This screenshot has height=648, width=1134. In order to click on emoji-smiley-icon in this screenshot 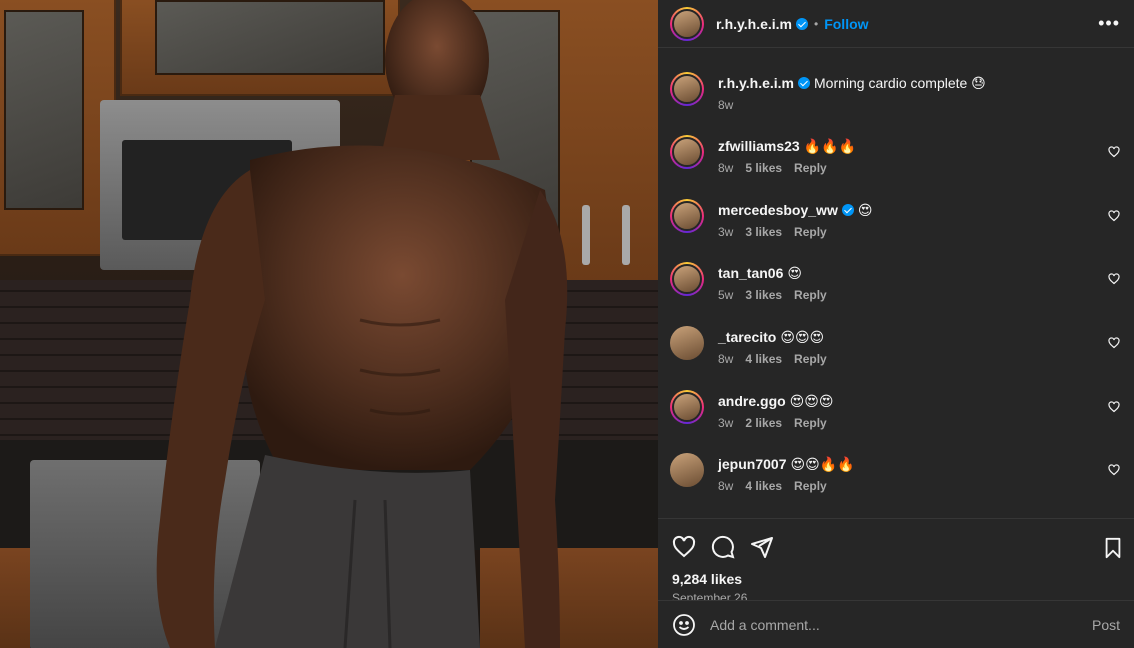, I will do `click(684, 625)`.